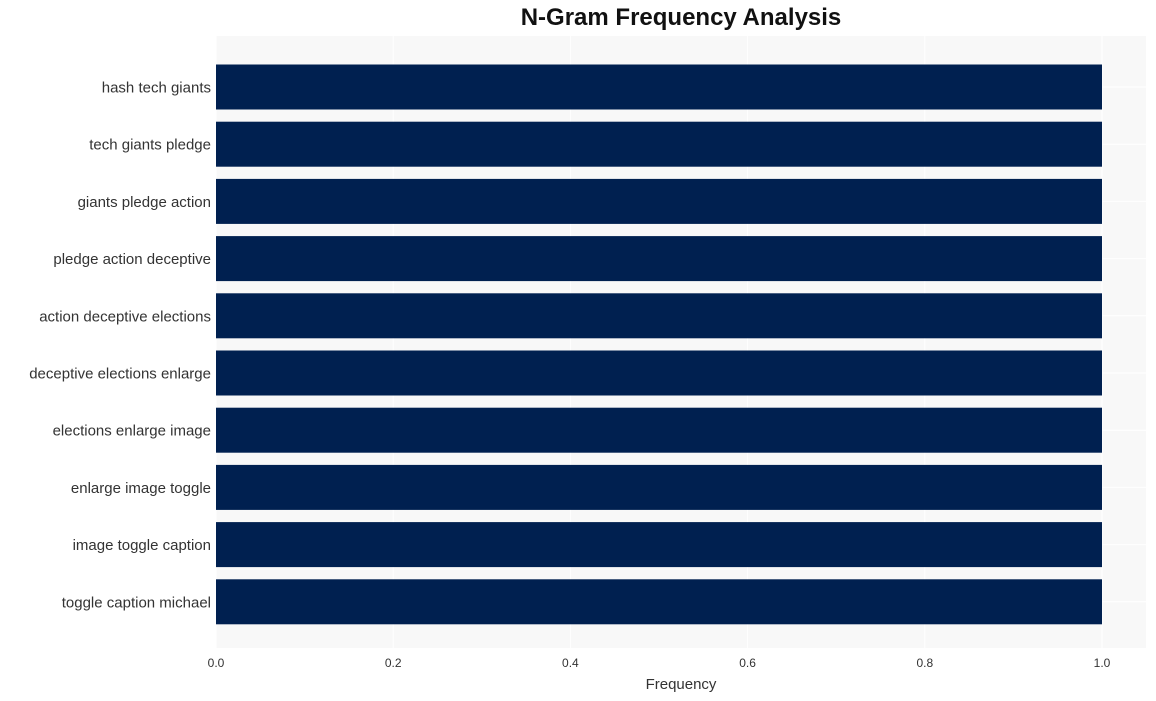  What do you see at coordinates (216, 663) in the screenshot?
I see `x-tick-label: 0.0` at bounding box center [216, 663].